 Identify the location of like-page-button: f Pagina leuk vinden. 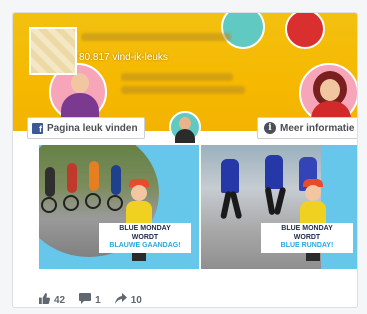
(86, 128).